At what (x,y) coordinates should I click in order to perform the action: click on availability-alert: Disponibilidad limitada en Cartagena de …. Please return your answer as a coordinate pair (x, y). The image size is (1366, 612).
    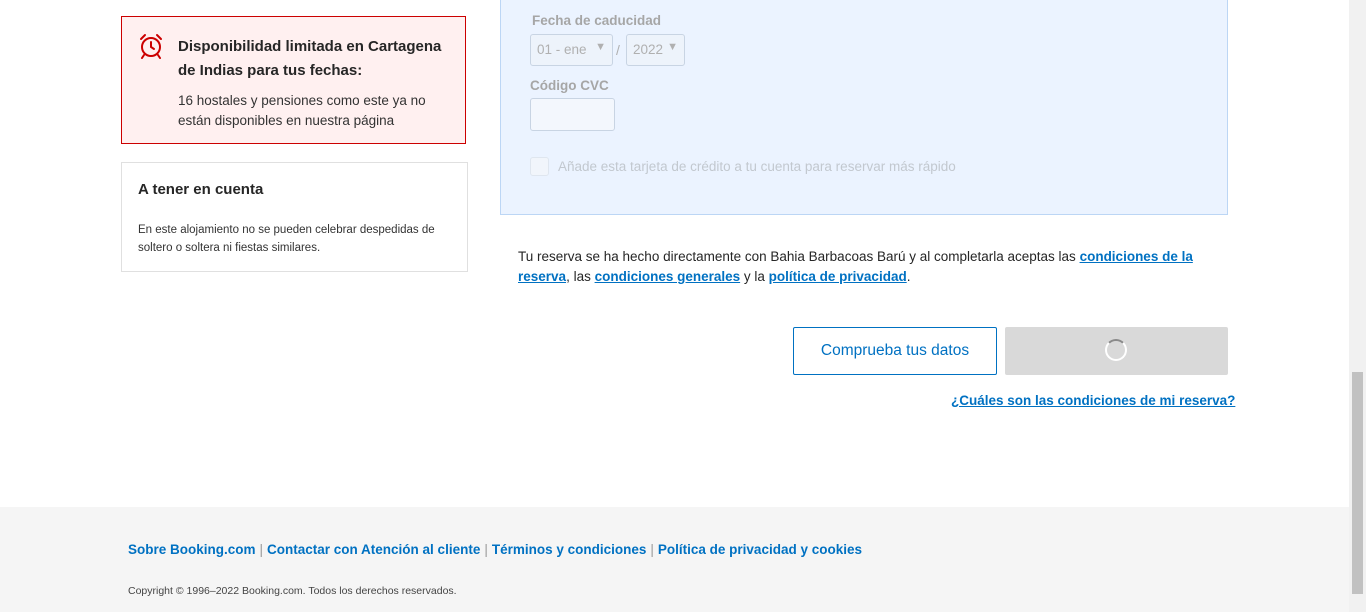
    Looking at the image, I should click on (293, 80).